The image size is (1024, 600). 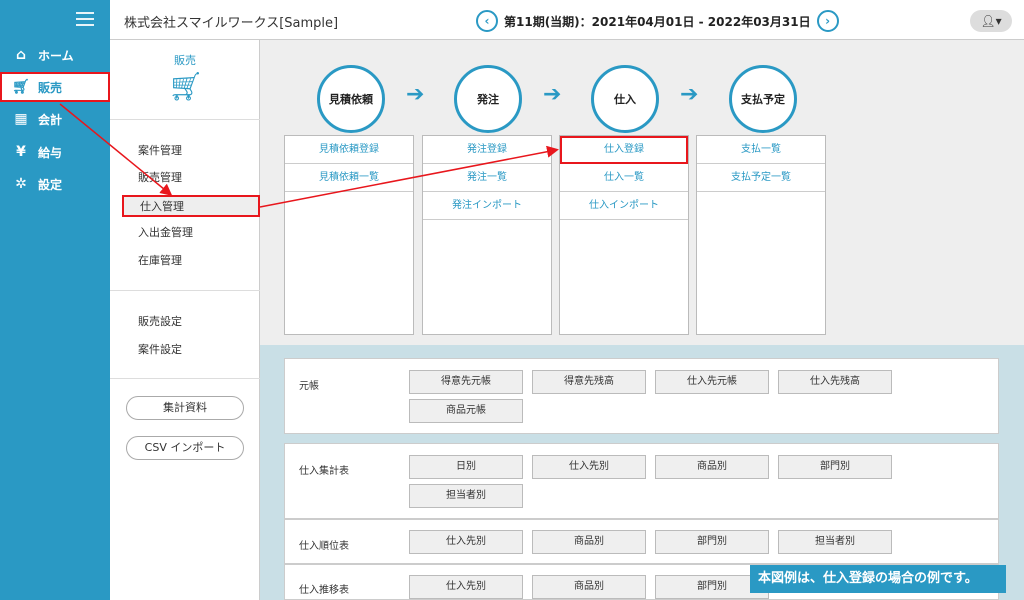 What do you see at coordinates (487, 178) in the screenshot?
I see `order-list-link: 発注一覧` at bounding box center [487, 178].